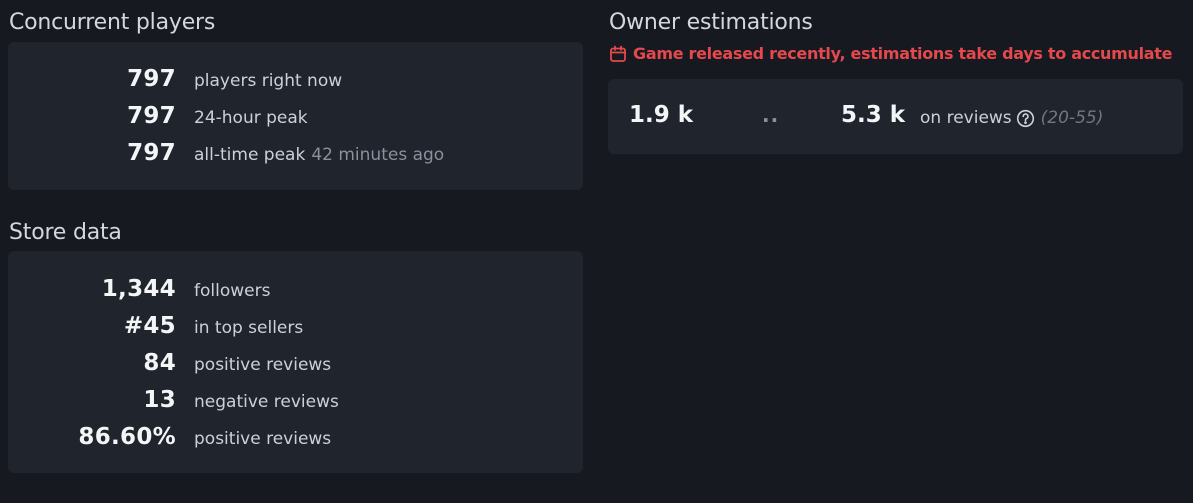 The image size is (1193, 503). Describe the element at coordinates (966, 118) in the screenshot. I see `estimation-method-label: on reviews` at that location.